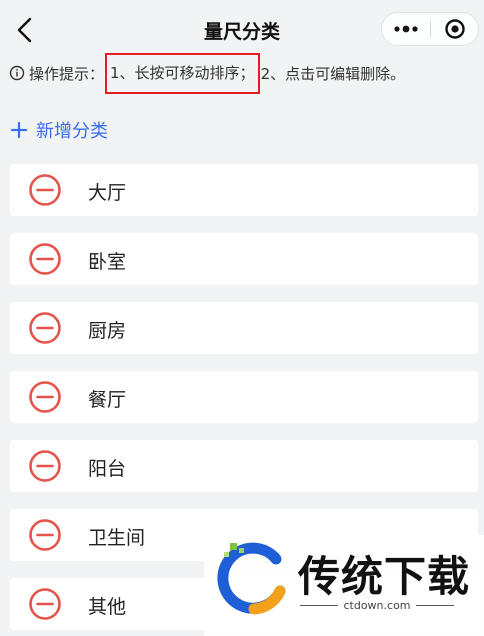 The image size is (484, 636). What do you see at coordinates (434, 605) in the screenshot?
I see `watermark-rule-right` at bounding box center [434, 605].